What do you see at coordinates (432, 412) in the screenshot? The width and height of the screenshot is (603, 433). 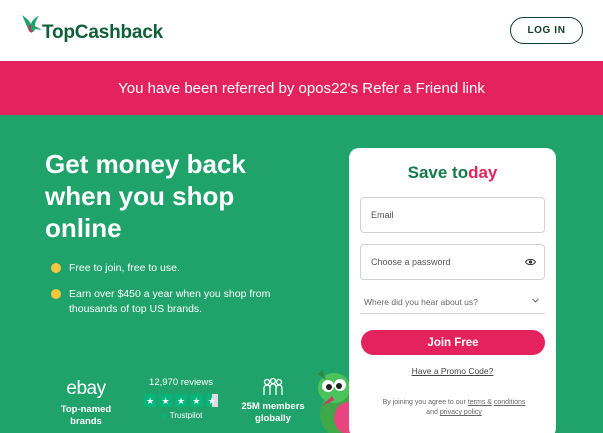 I see `and-text: and` at bounding box center [432, 412].